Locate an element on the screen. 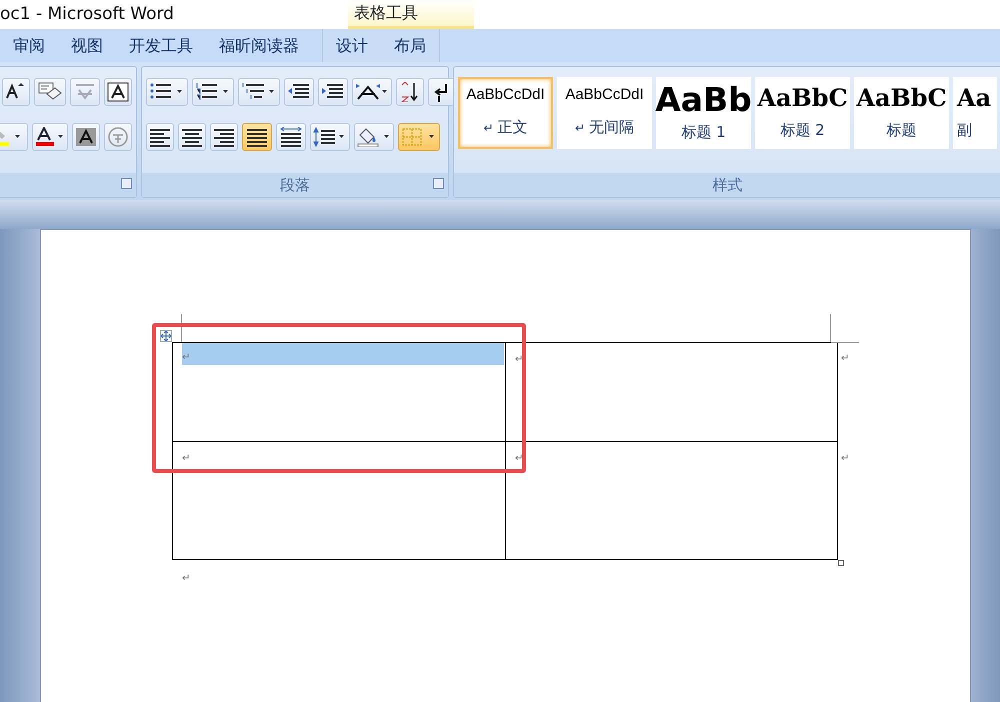  font-color-button is located at coordinates (50, 137).